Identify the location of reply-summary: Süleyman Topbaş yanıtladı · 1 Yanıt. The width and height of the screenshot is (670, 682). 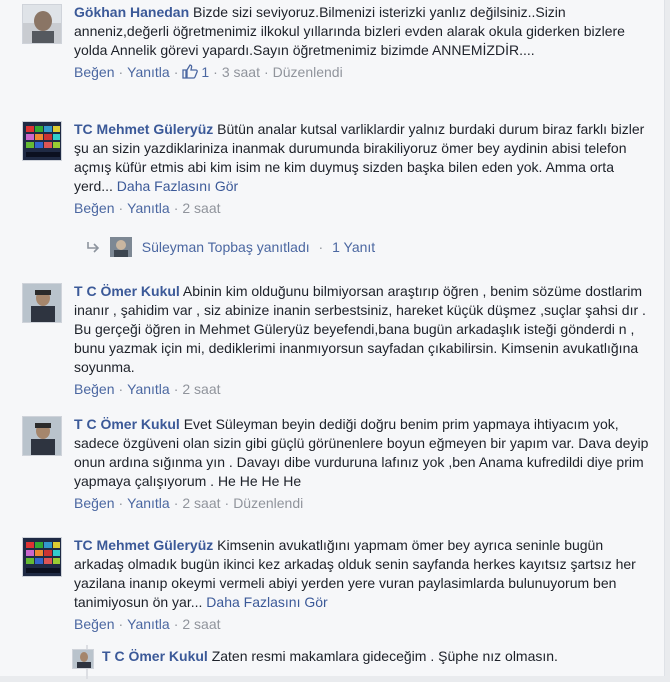
(230, 247).